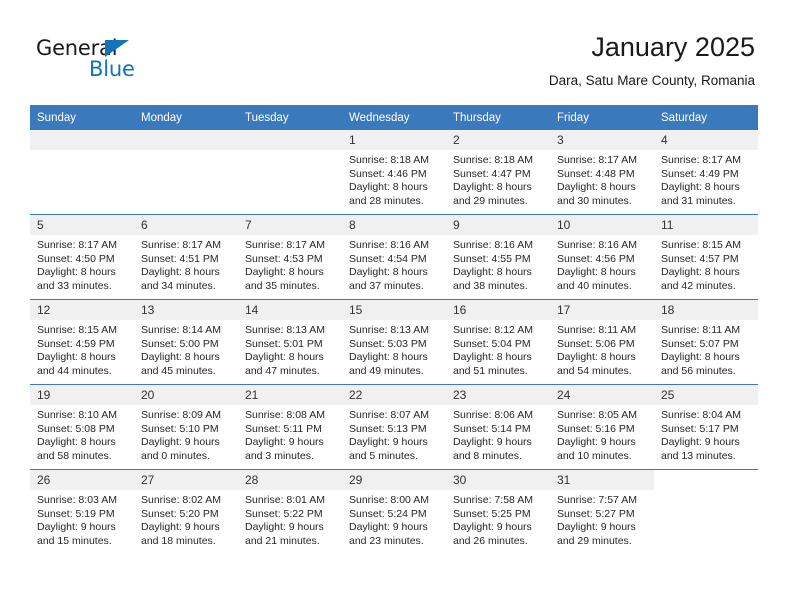  I want to click on daylight-text: and 26 minutes., so click(490, 540).